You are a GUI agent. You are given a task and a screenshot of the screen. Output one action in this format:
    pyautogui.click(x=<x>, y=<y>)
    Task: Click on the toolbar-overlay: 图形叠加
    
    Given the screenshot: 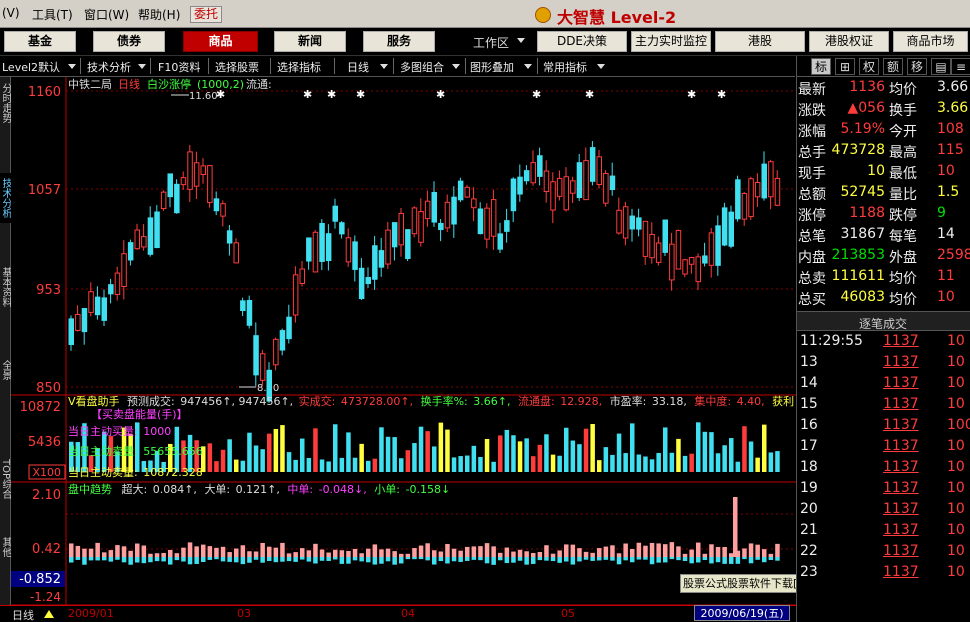 What is the action you would take?
    pyautogui.click(x=492, y=67)
    